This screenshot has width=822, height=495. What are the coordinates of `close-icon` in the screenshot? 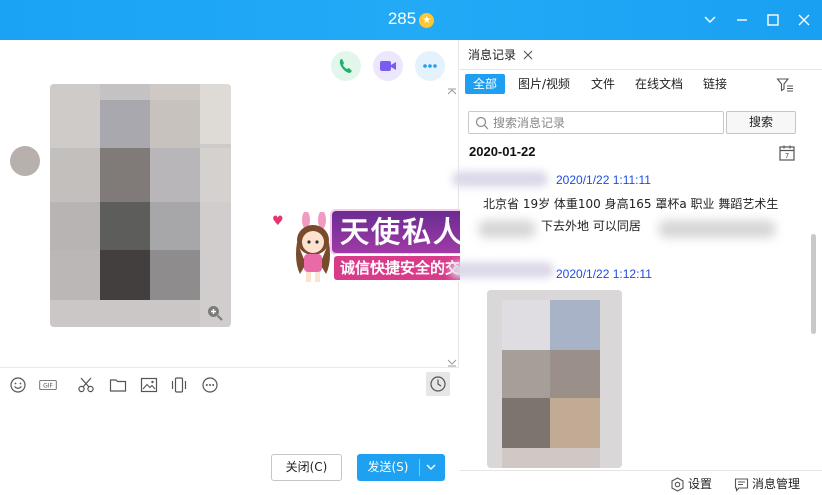 It's located at (804, 20).